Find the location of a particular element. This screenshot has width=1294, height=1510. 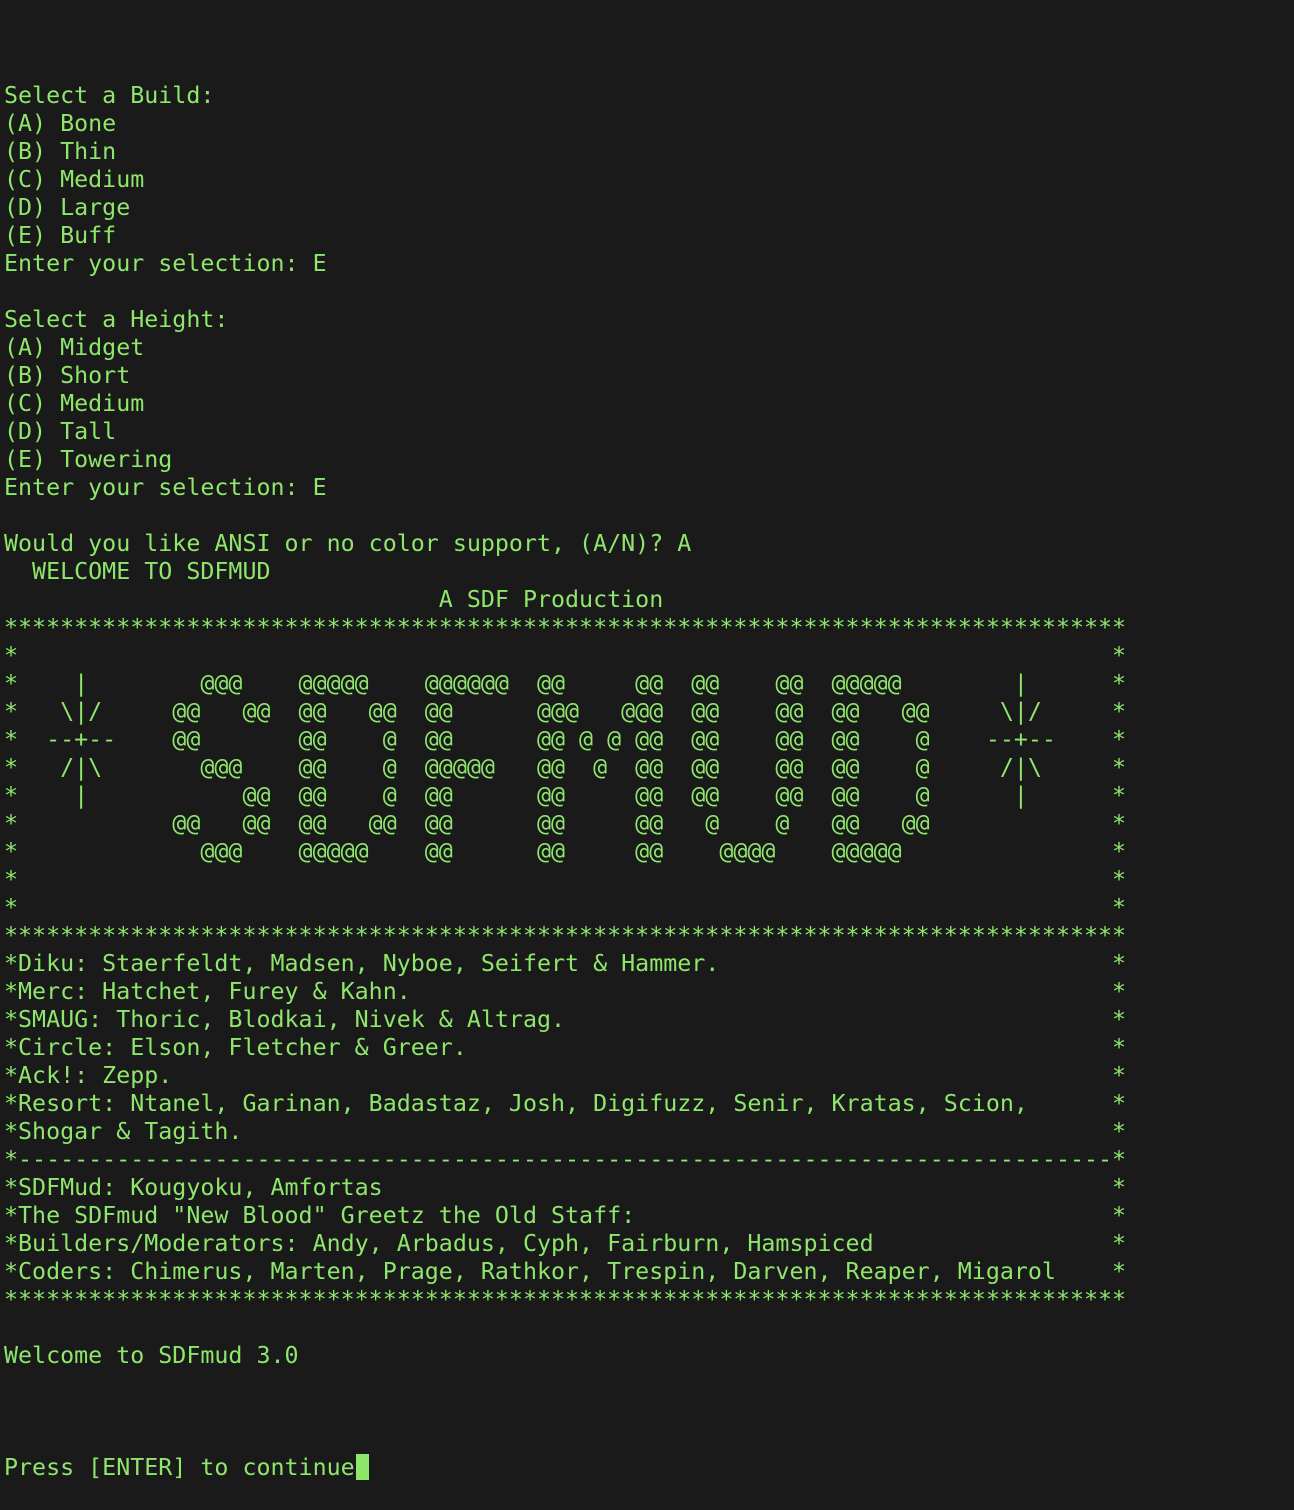

terminal-line: WELCOME TO SDFMUD is located at coordinates (137, 571).